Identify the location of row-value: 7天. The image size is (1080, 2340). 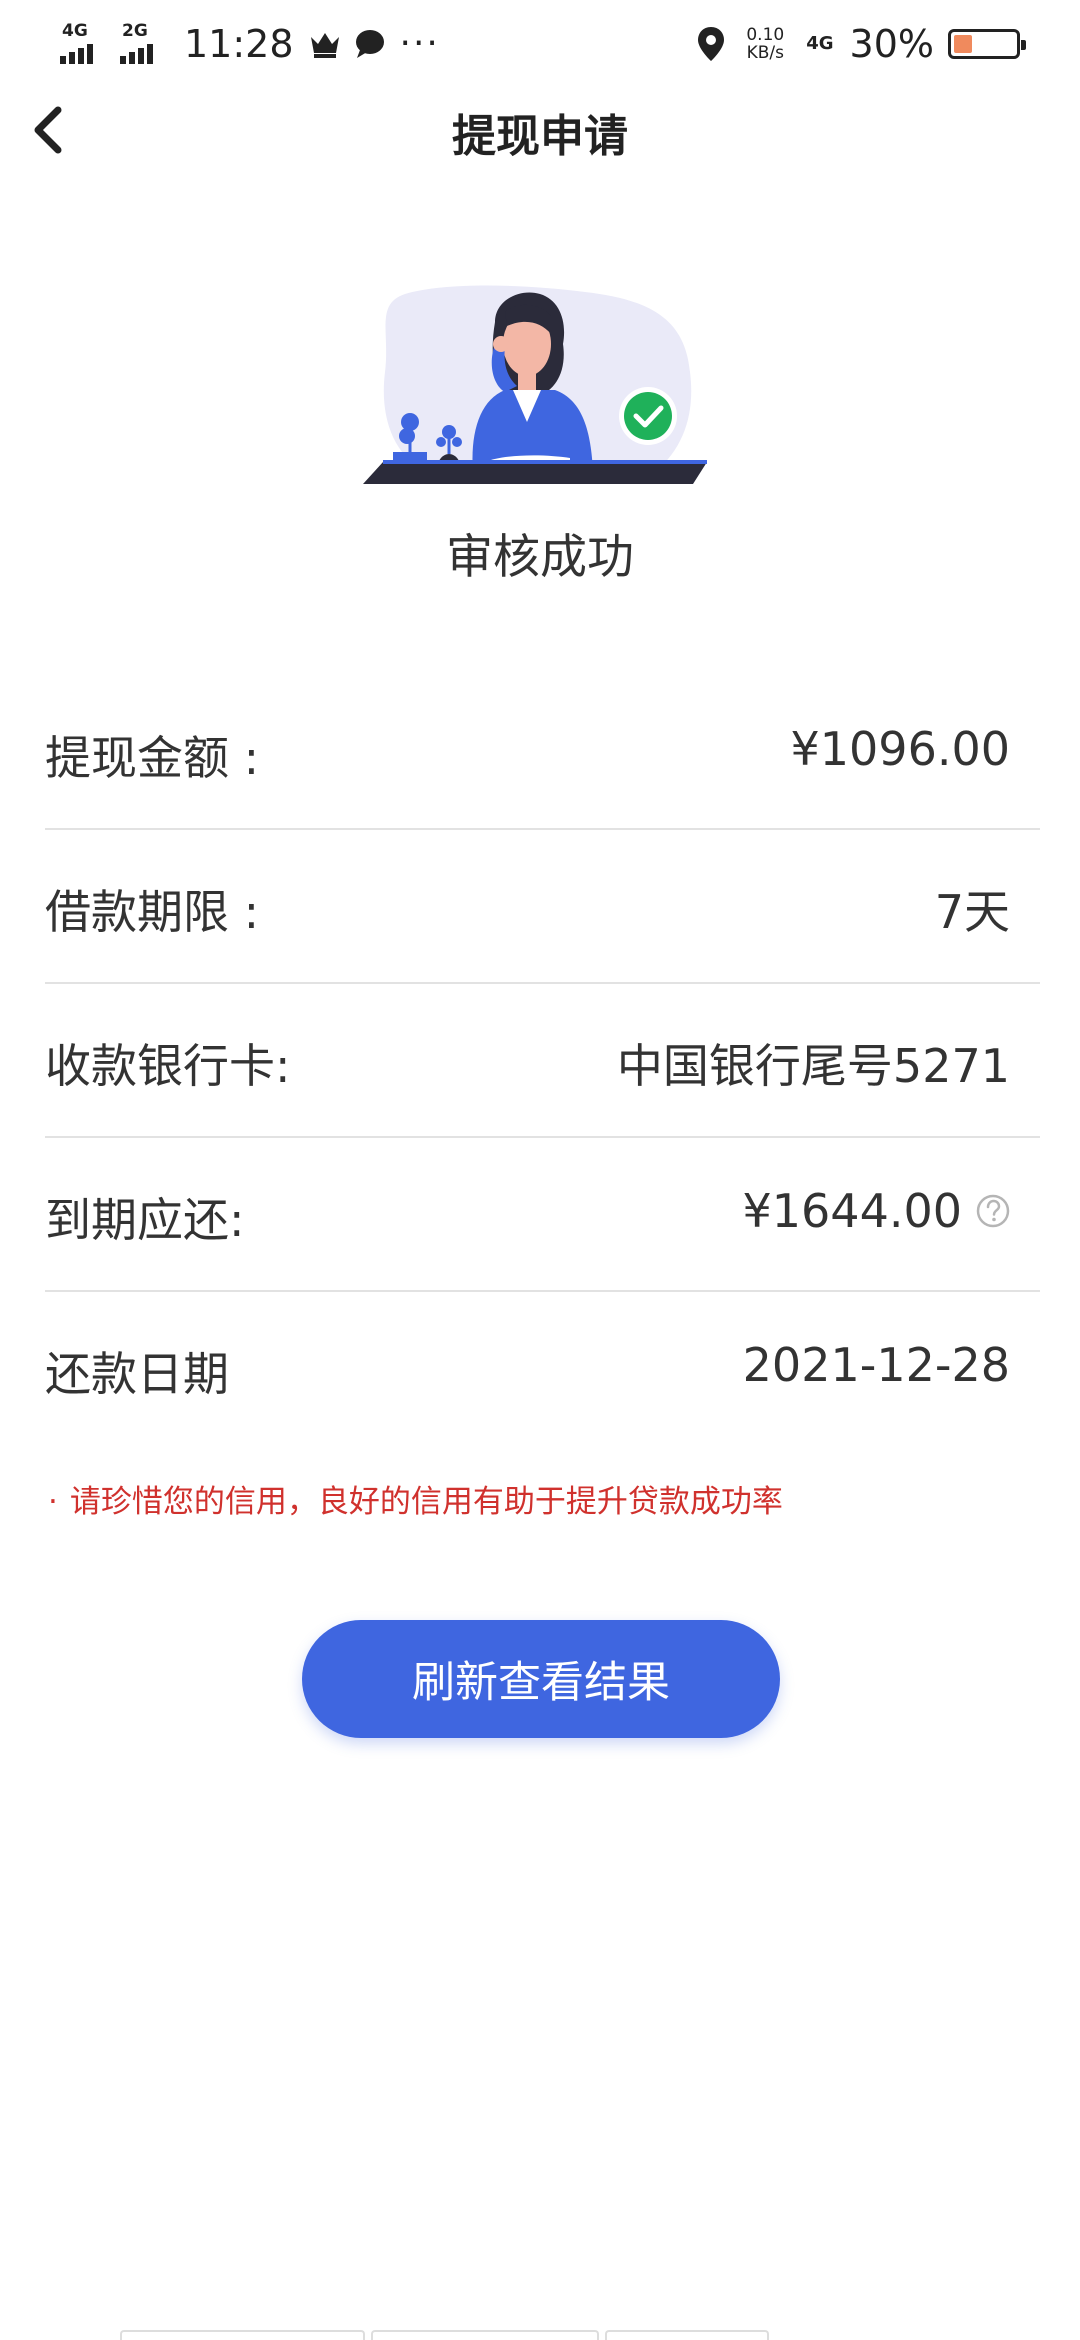
(972, 909).